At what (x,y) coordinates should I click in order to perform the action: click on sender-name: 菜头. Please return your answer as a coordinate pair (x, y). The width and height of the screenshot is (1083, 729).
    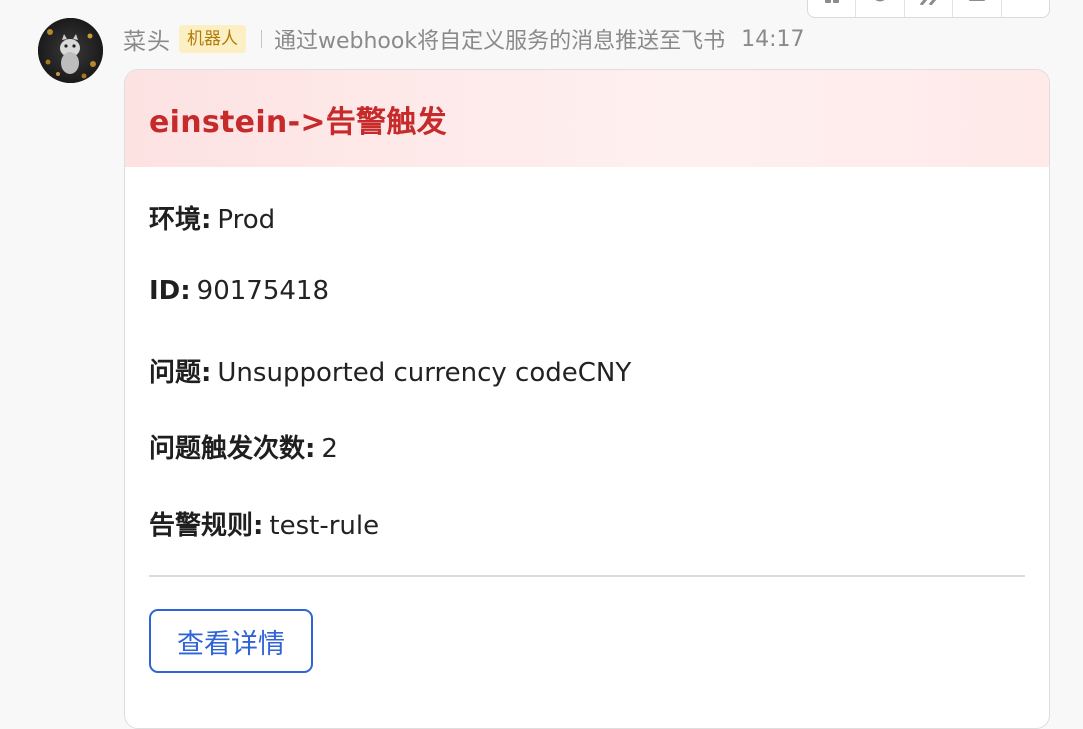
    Looking at the image, I should click on (147, 39).